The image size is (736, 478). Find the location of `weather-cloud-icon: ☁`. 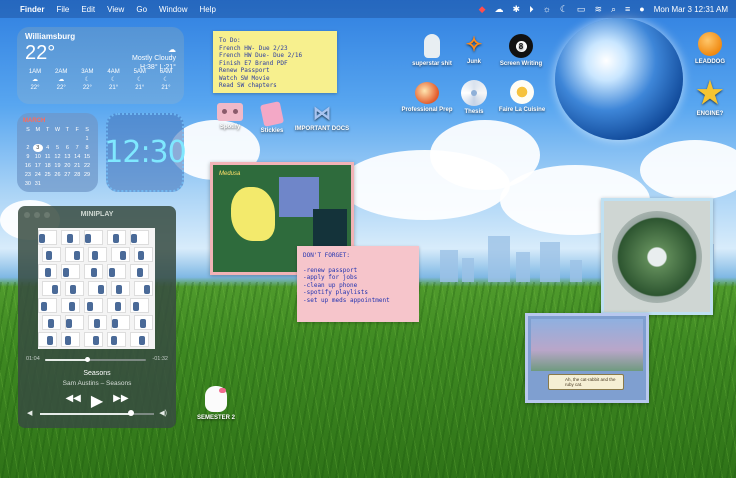

weather-cloud-icon: ☁ is located at coordinates (172, 49).